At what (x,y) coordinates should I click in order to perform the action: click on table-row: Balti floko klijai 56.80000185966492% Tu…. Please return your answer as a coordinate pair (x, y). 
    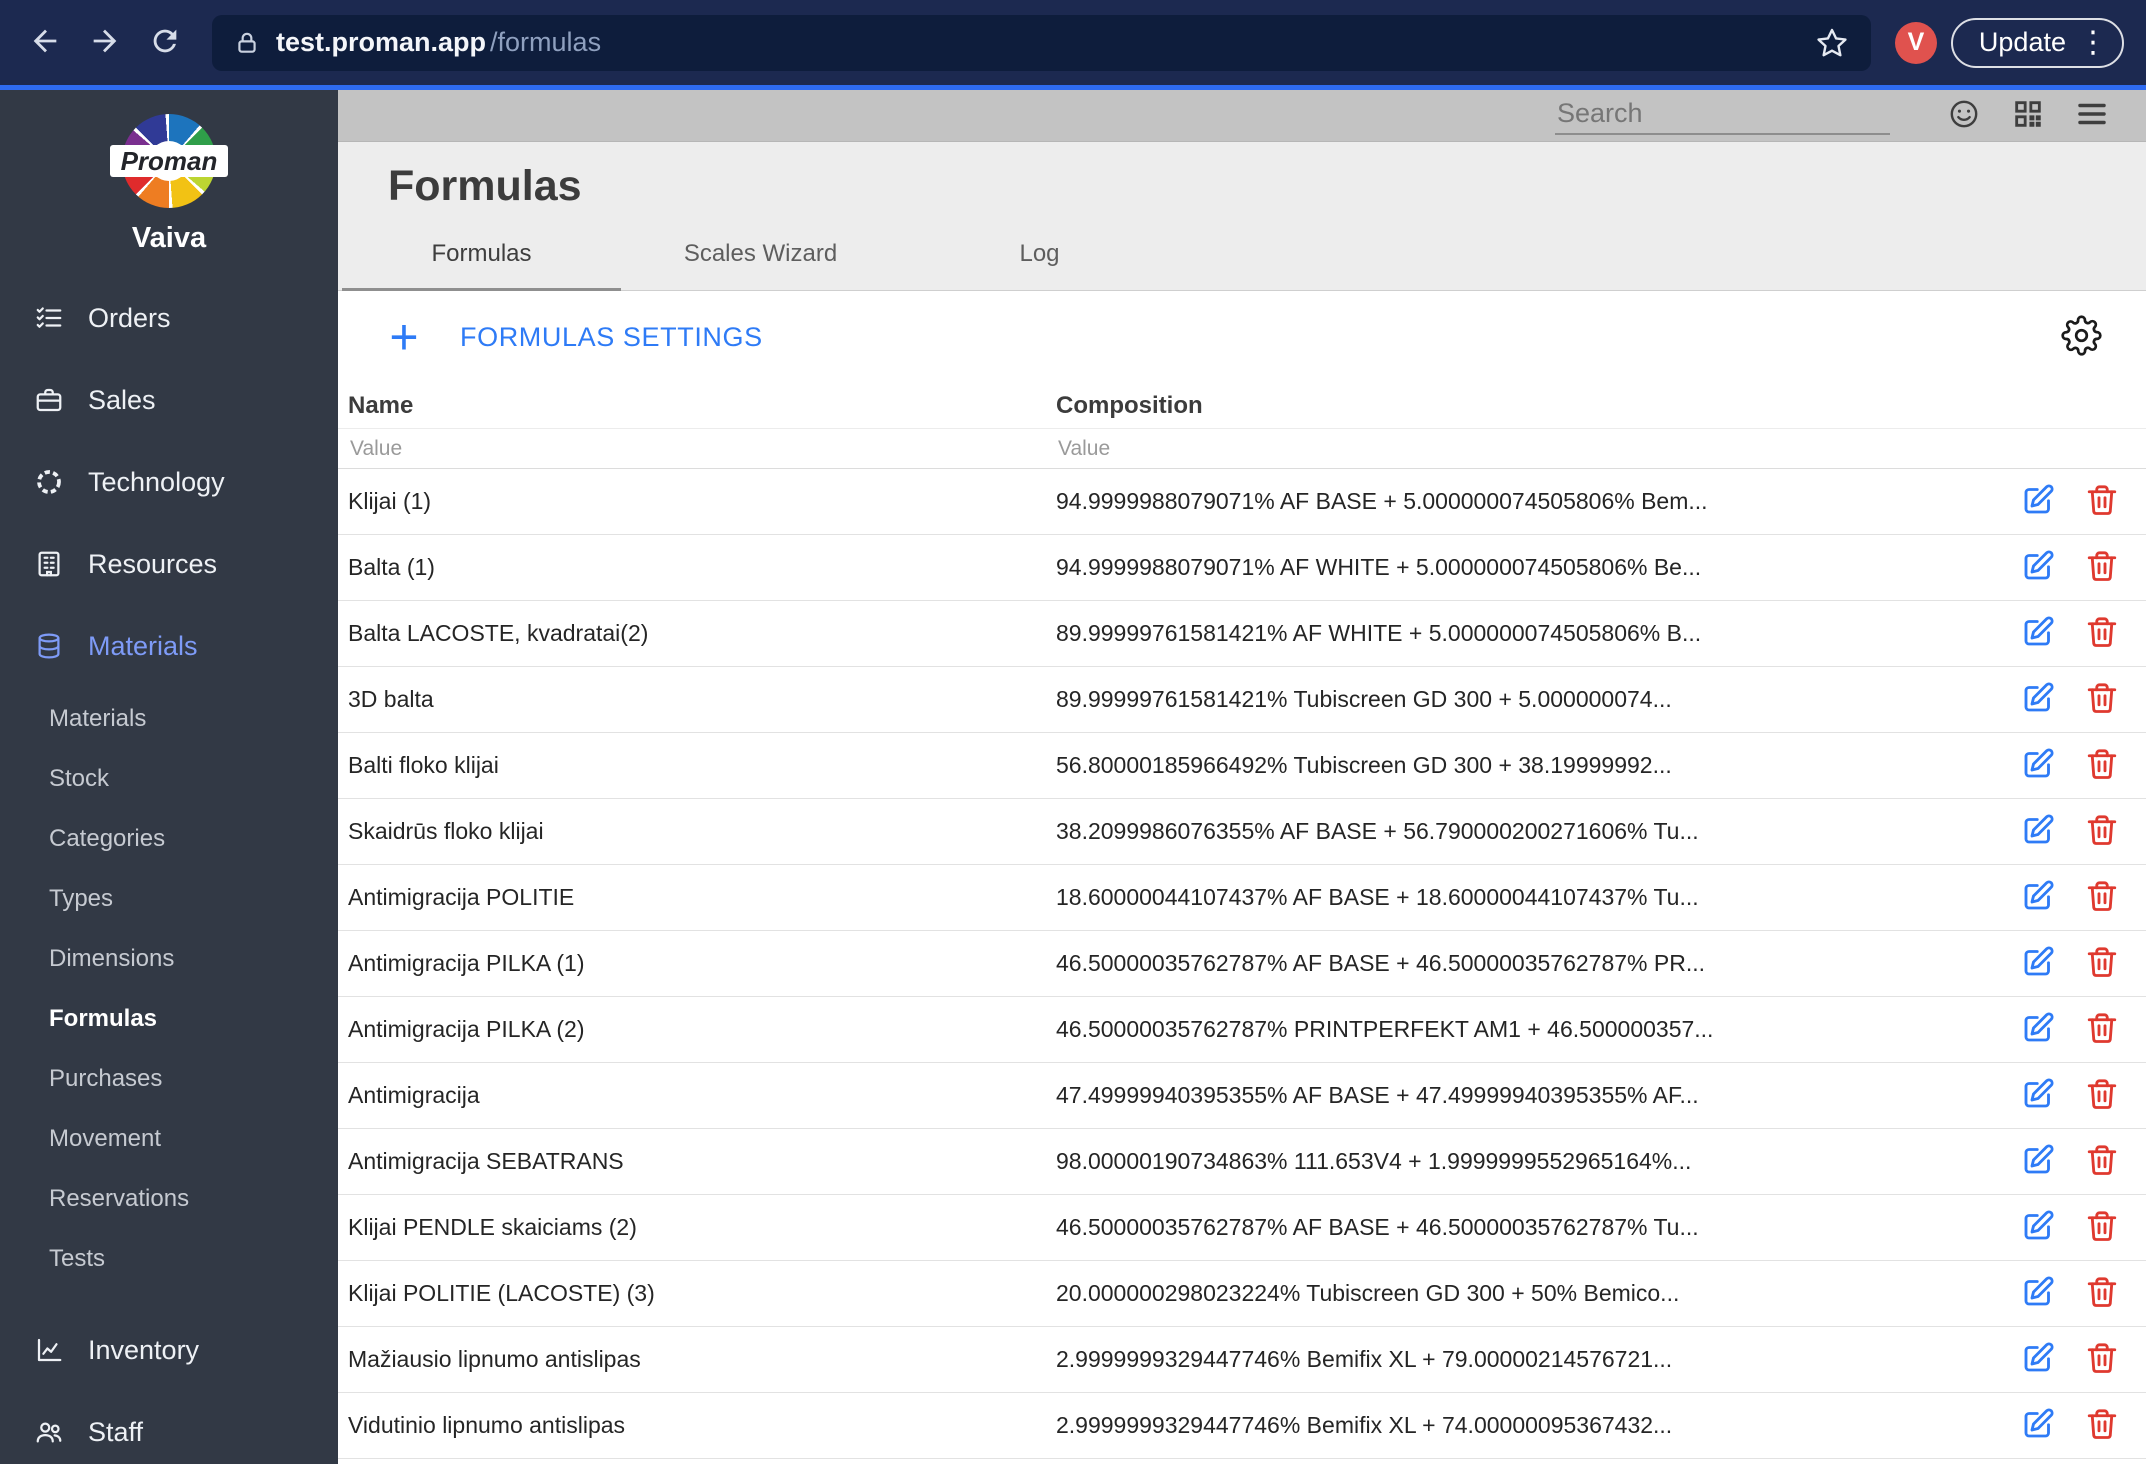
    Looking at the image, I should click on (1242, 766).